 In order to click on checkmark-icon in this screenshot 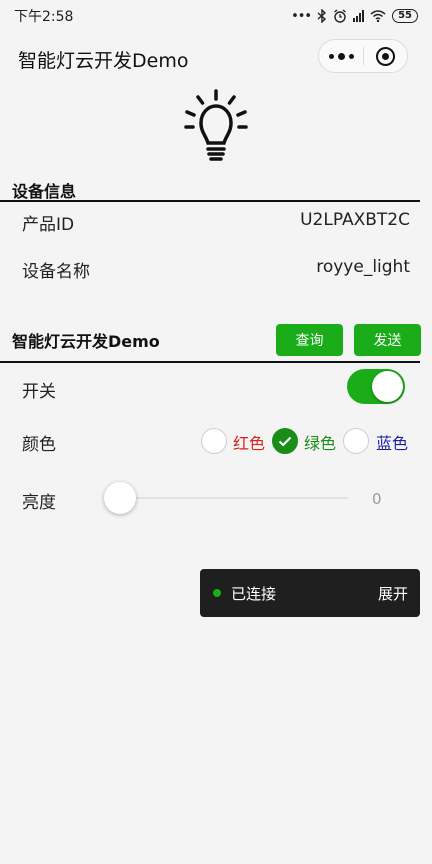, I will do `click(285, 441)`.